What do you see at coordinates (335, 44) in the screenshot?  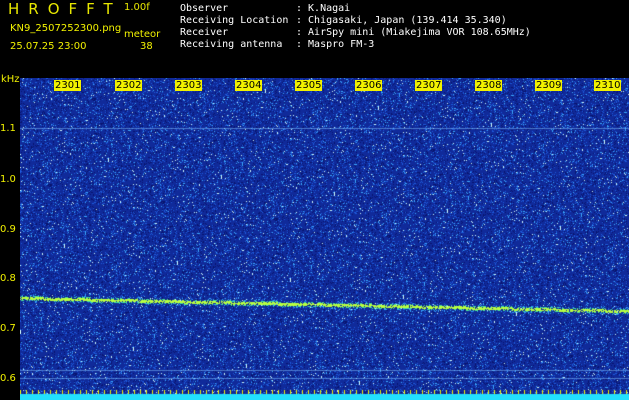 I see `info-value-antenna: : Maspro FM-3` at bounding box center [335, 44].